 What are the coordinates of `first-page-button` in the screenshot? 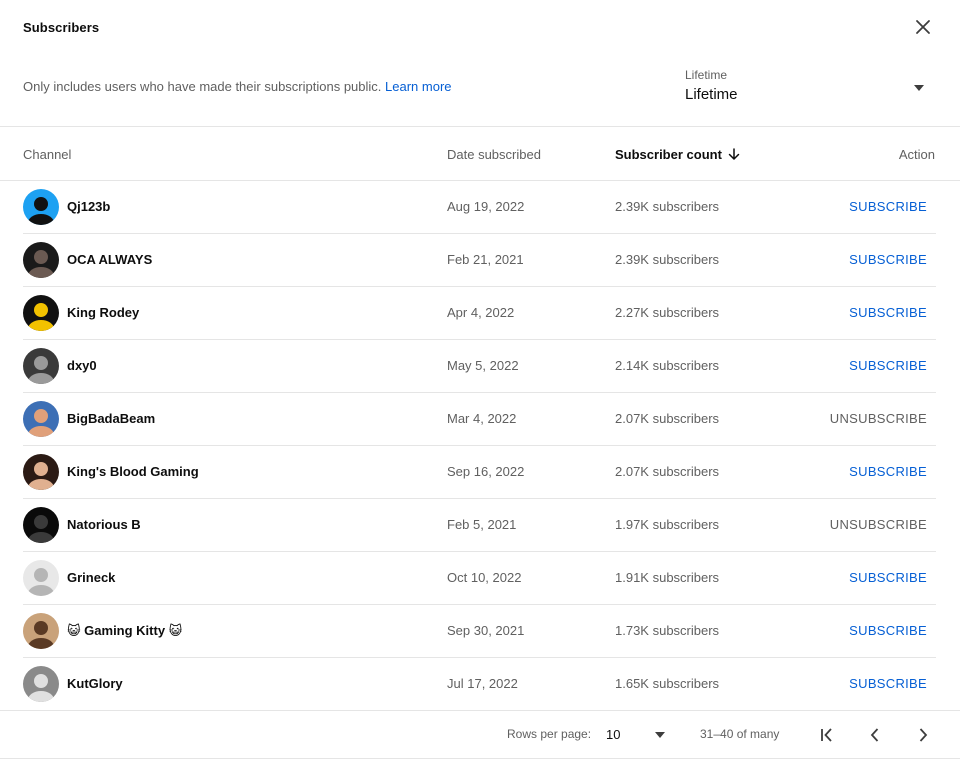 It's located at (827, 735).